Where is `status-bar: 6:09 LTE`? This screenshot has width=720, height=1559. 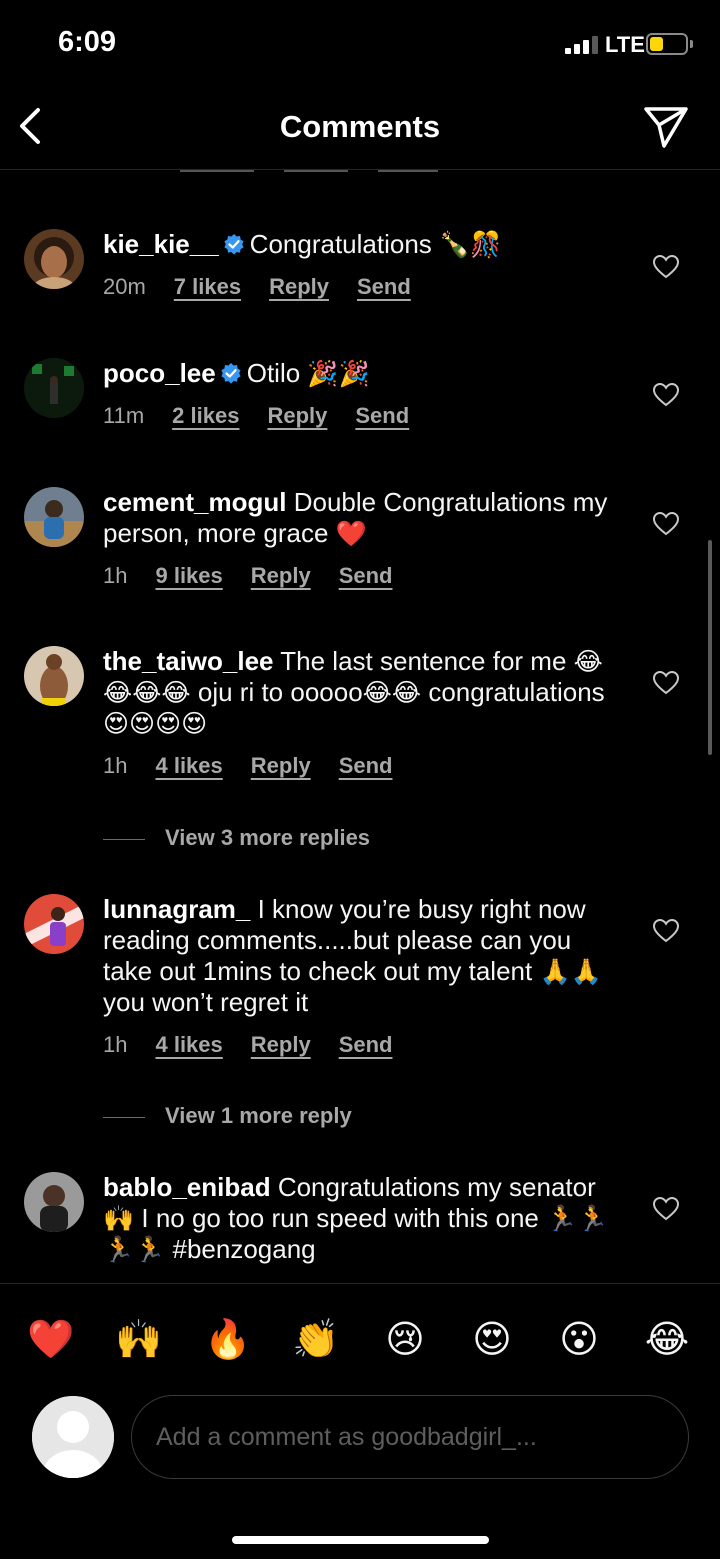 status-bar: 6:09 LTE is located at coordinates (360, 45).